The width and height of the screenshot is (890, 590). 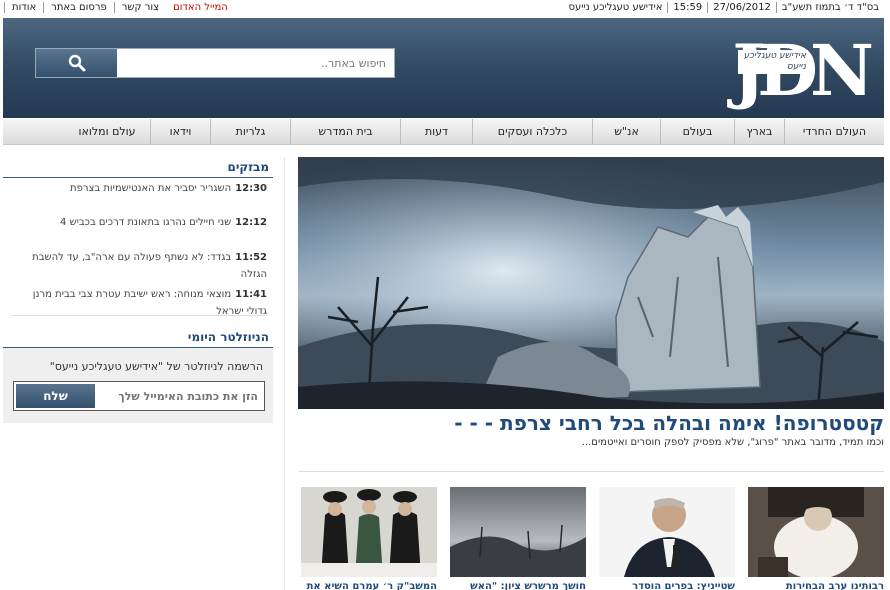 What do you see at coordinates (829, 7) in the screenshot?
I see `hebrew-date: בס"ד ד׳ בתמוז תשע"ב` at bounding box center [829, 7].